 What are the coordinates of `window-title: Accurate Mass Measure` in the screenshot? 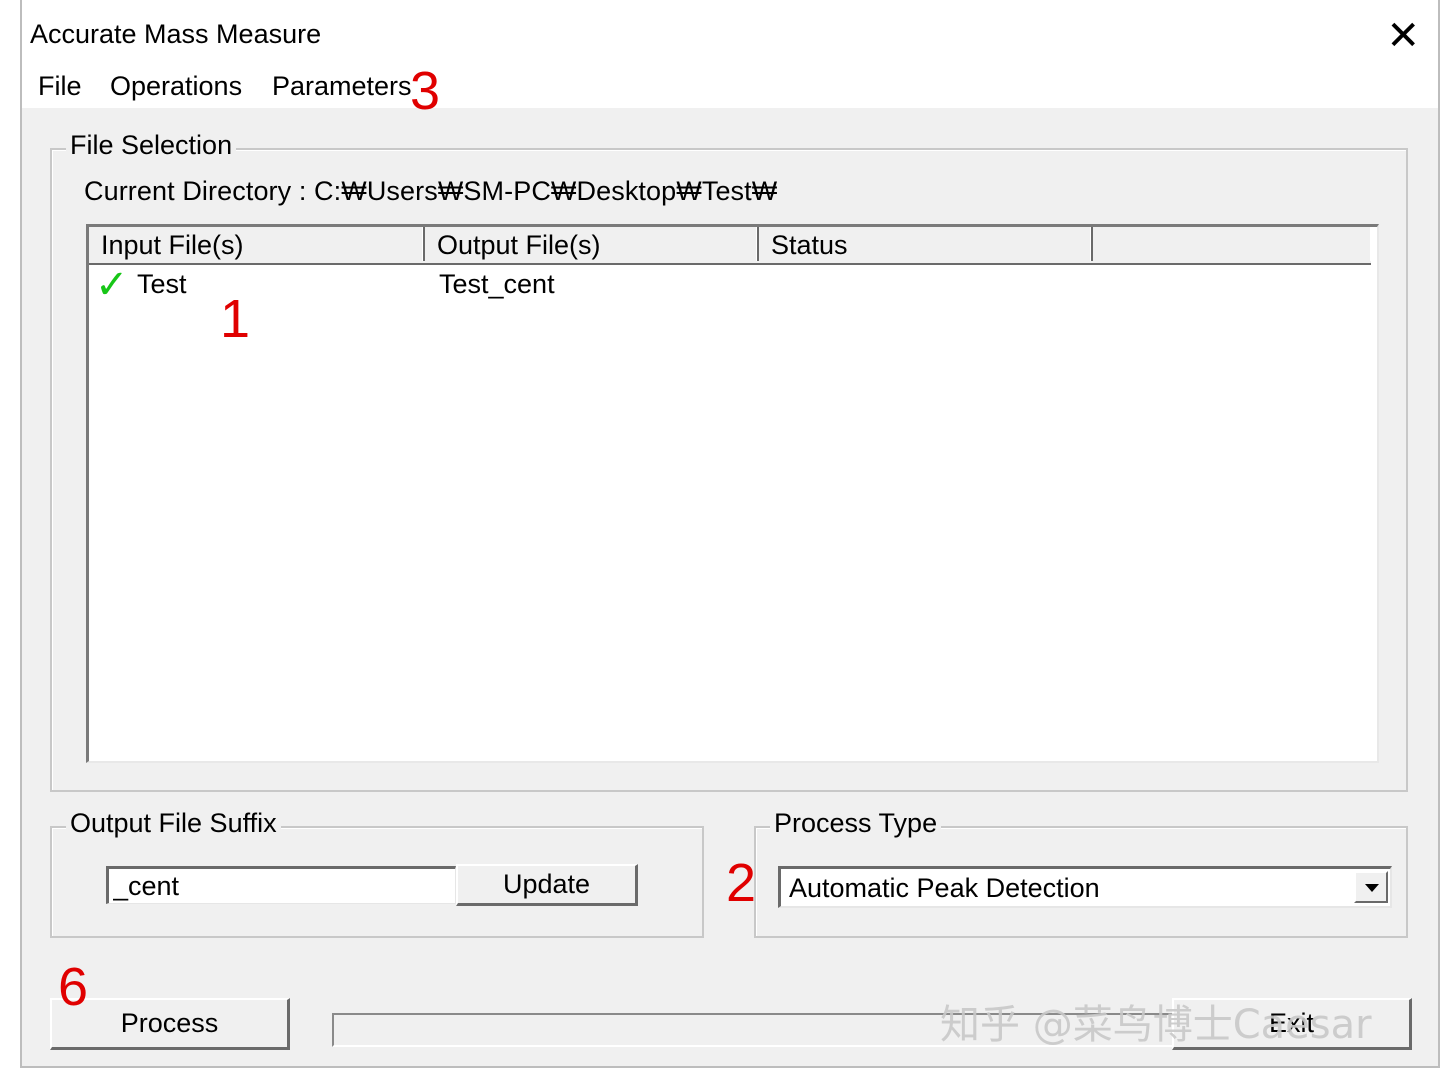 It's located at (176, 34).